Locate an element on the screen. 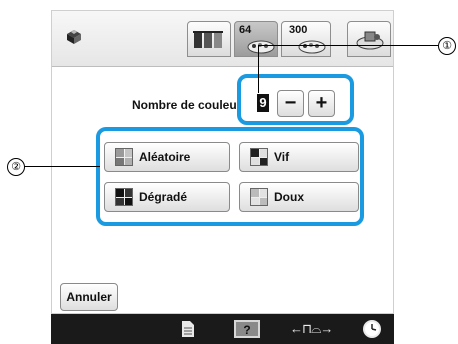  help-icon: ? is located at coordinates (247, 329).